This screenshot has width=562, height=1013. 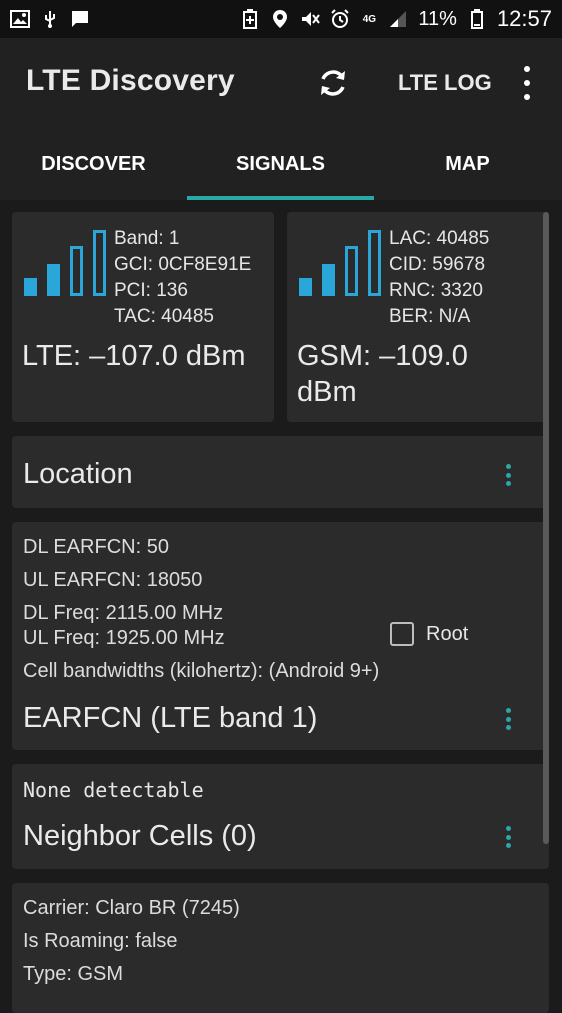 What do you see at coordinates (250, 19) in the screenshot?
I see `battery-saver-icon` at bounding box center [250, 19].